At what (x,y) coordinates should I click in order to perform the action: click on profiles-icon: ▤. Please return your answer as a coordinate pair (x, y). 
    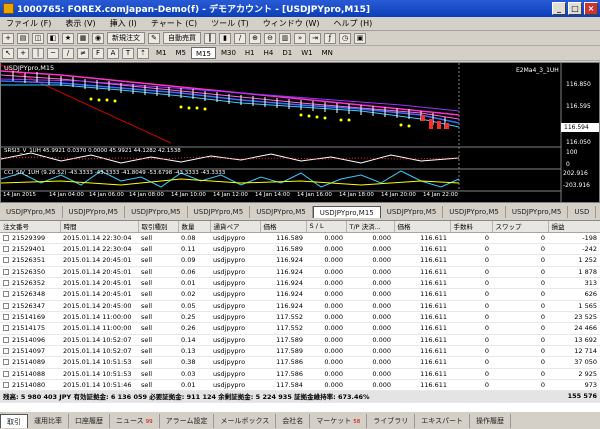
    Looking at the image, I should click on (23, 38).